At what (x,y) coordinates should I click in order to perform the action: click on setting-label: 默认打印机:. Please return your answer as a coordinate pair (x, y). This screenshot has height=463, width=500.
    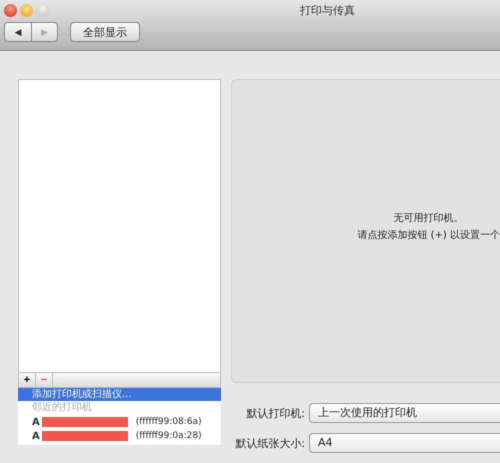
    Looking at the image, I should click on (275, 413).